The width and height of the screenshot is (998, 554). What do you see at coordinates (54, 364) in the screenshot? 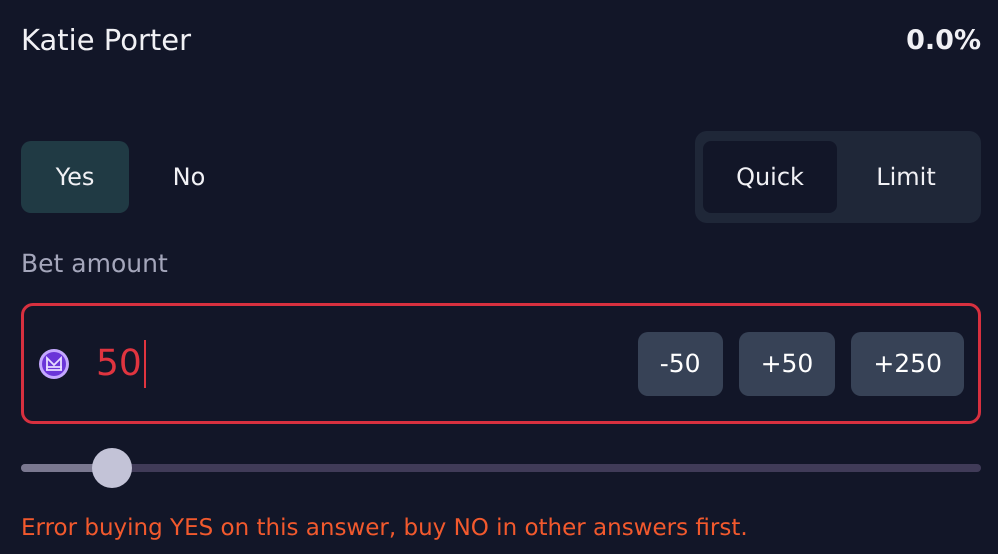
I see `coin-icon` at bounding box center [54, 364].